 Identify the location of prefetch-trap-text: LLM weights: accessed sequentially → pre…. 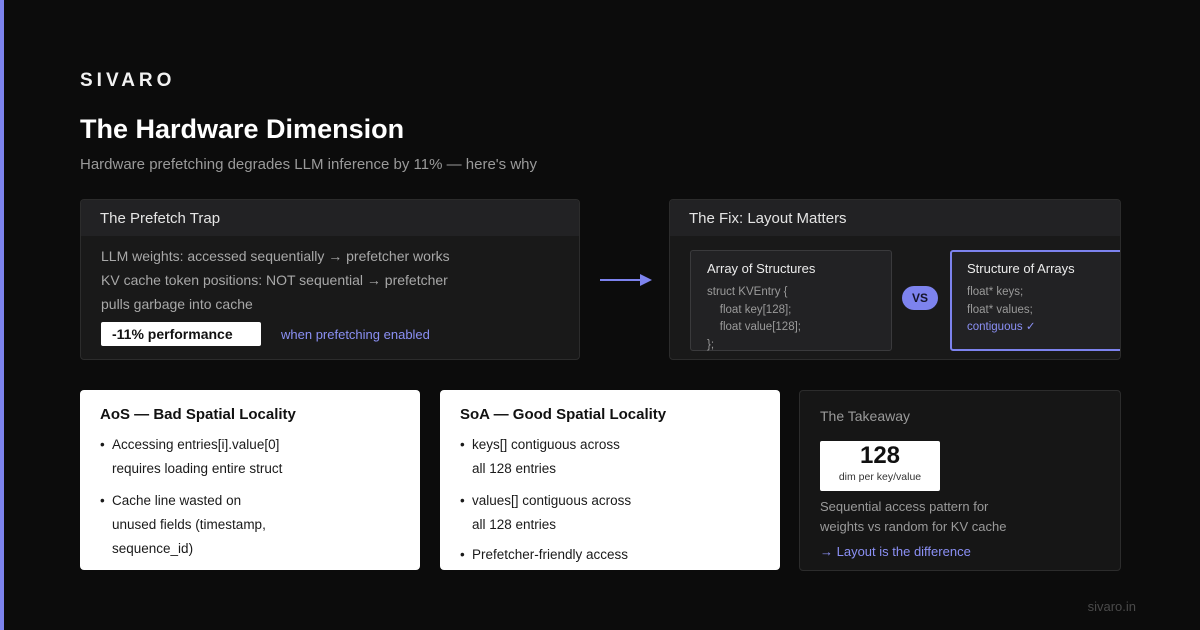
(275, 280).